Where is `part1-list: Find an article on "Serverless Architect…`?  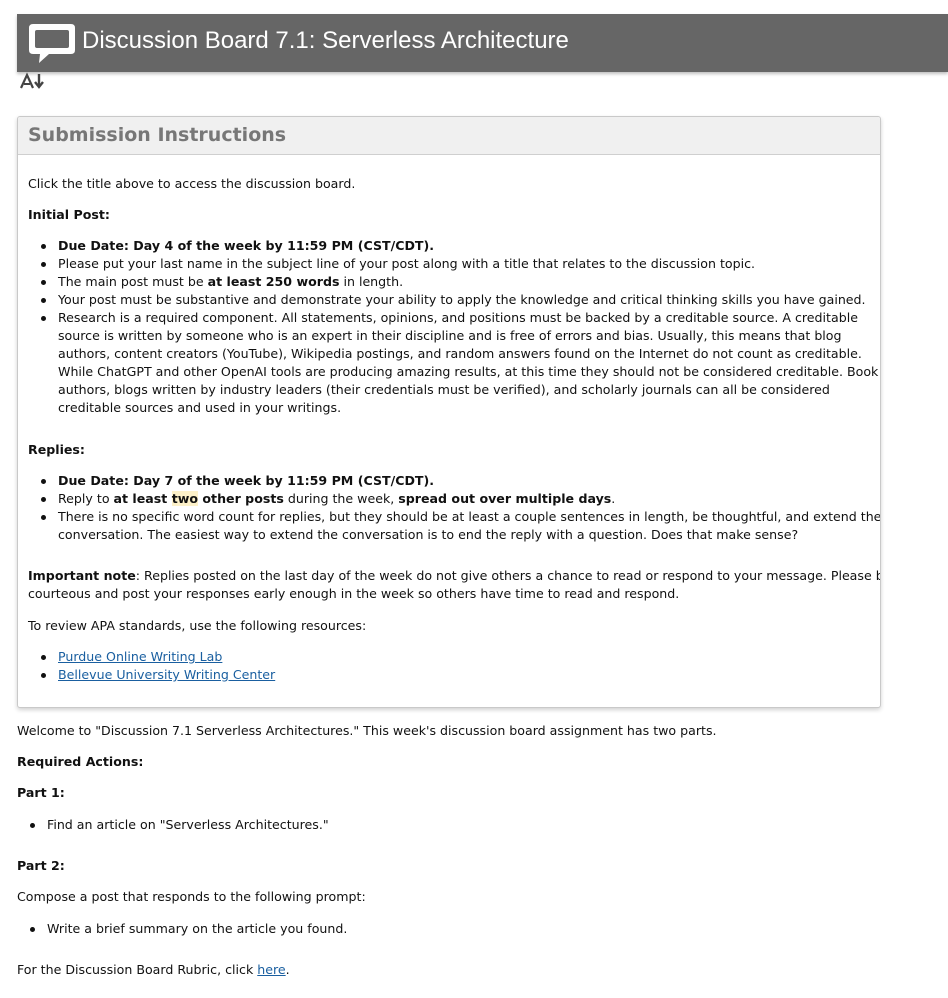 part1-list: Find an article on "Serverless Architect… is located at coordinates (439, 825).